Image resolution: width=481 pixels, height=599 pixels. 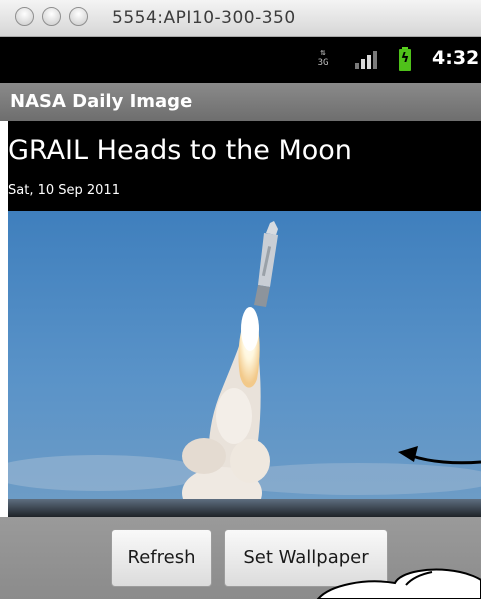 I want to click on status-time: 4:32, so click(x=456, y=58).